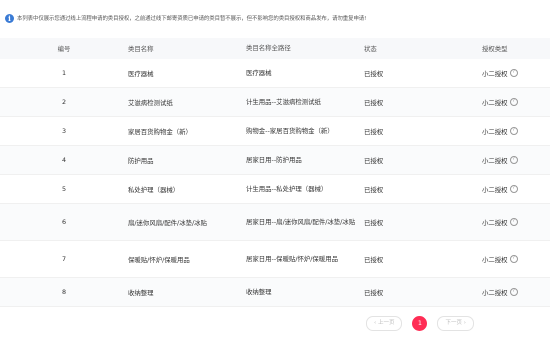 The width and height of the screenshot is (550, 343). What do you see at coordinates (64, 160) in the screenshot?
I see `cell-id: 4` at bounding box center [64, 160].